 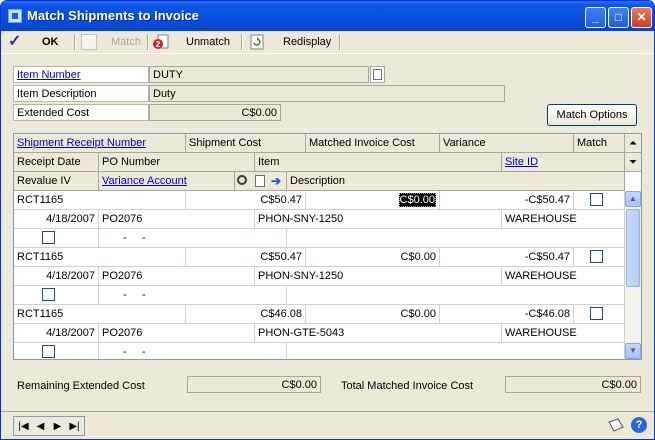 I want to click on match-document-icon, so click(x=89, y=42).